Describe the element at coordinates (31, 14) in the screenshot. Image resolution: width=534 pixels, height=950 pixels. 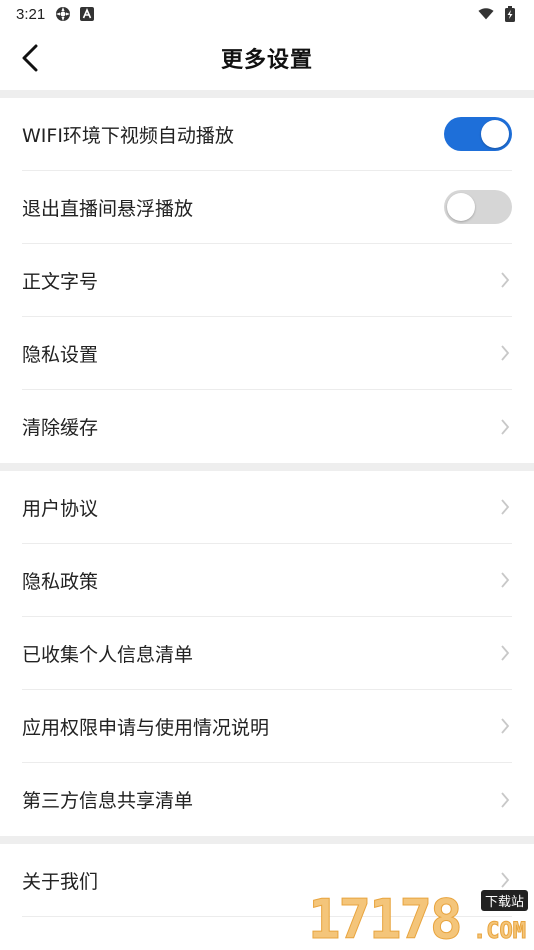
I see `status-time: 3:21` at that location.